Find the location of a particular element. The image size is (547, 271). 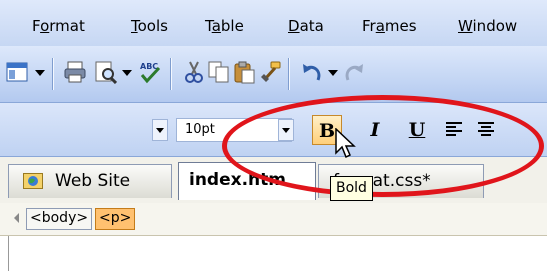

format-painter-icon is located at coordinates (270, 72).